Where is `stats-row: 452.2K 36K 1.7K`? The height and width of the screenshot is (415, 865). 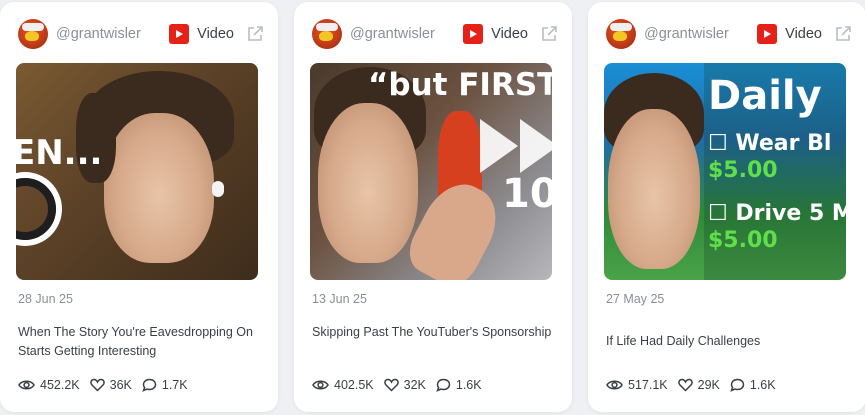 stats-row: 452.2K 36K 1.7K is located at coordinates (108, 385).